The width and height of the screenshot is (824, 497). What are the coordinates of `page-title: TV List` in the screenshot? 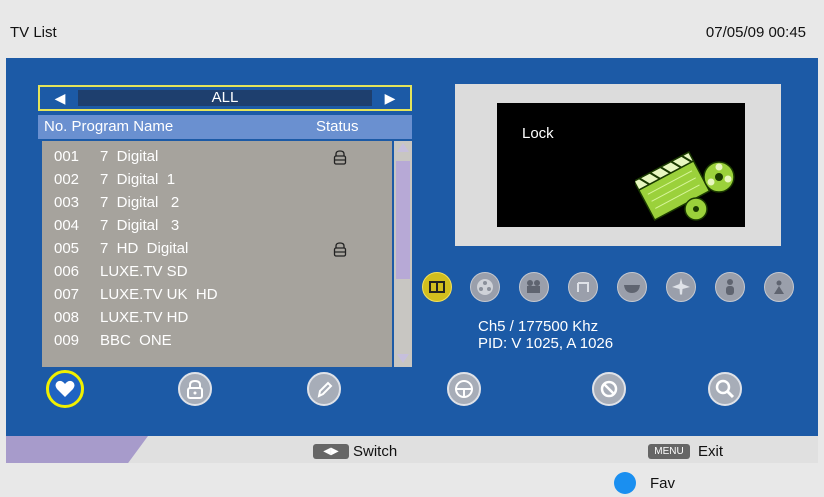 It's located at (33, 32).